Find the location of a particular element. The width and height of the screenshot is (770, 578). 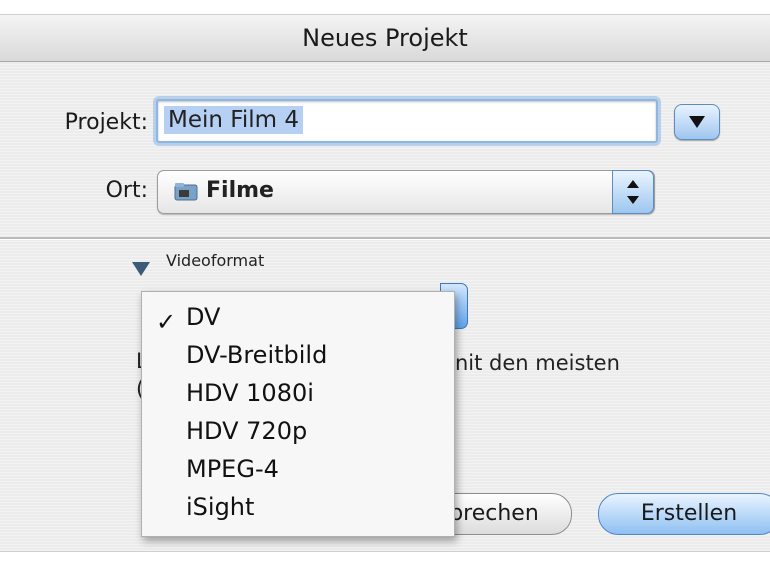

title-bar: Neues Projekt is located at coordinates (385, 38).